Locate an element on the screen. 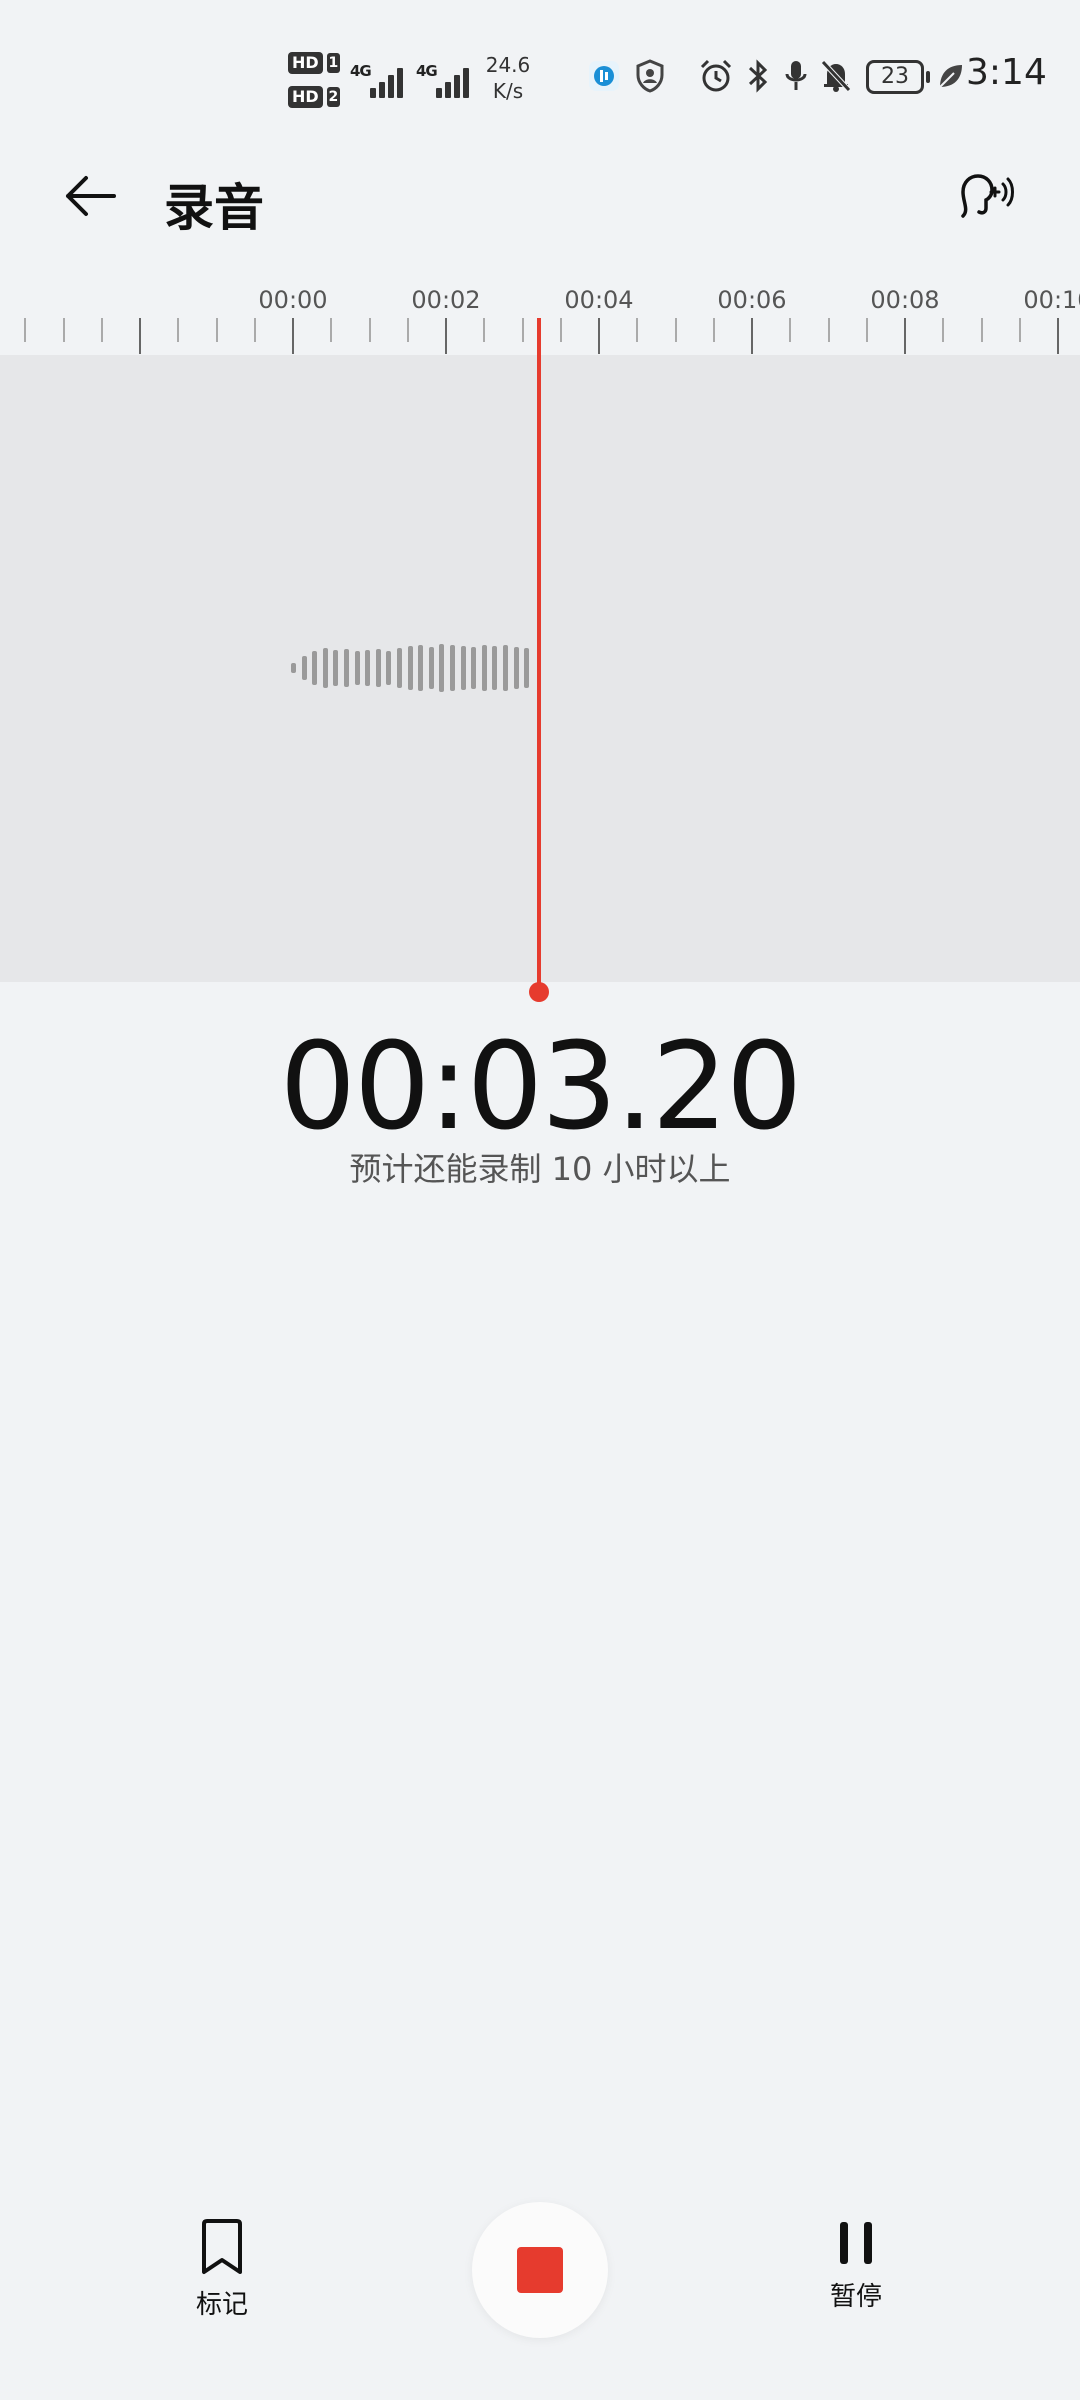 Image resolution: width=1080 pixels, height=2400 pixels. hd-2-num: 2 is located at coordinates (333, 97).